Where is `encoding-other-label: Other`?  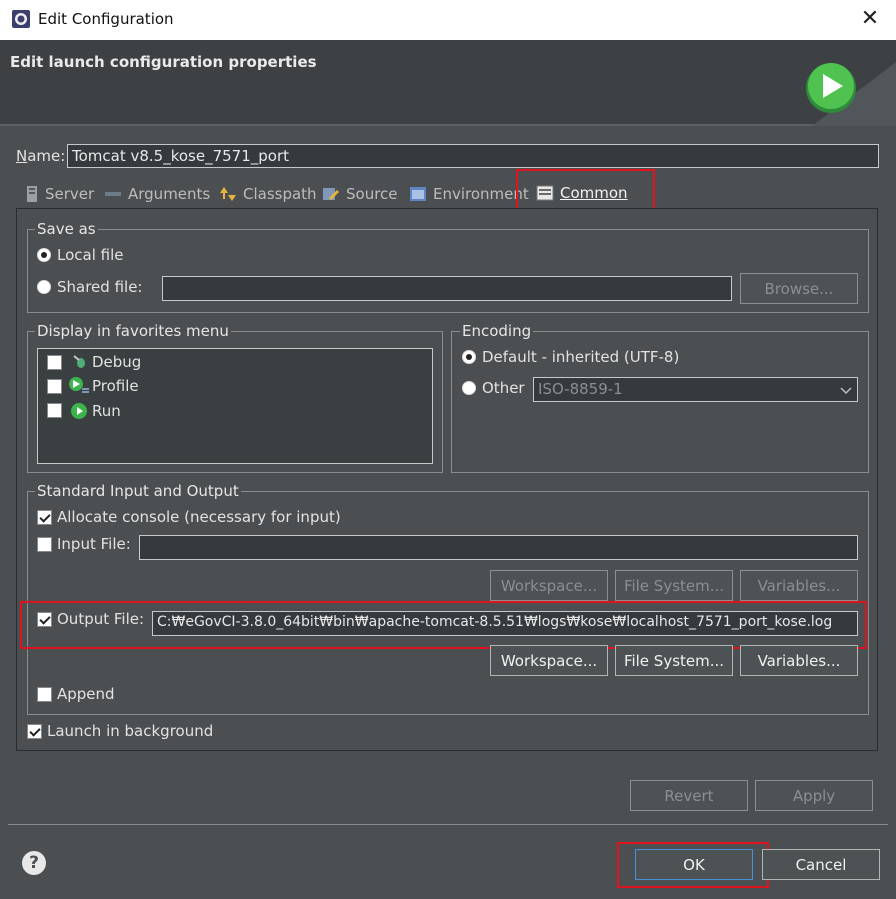 encoding-other-label: Other is located at coordinates (503, 388).